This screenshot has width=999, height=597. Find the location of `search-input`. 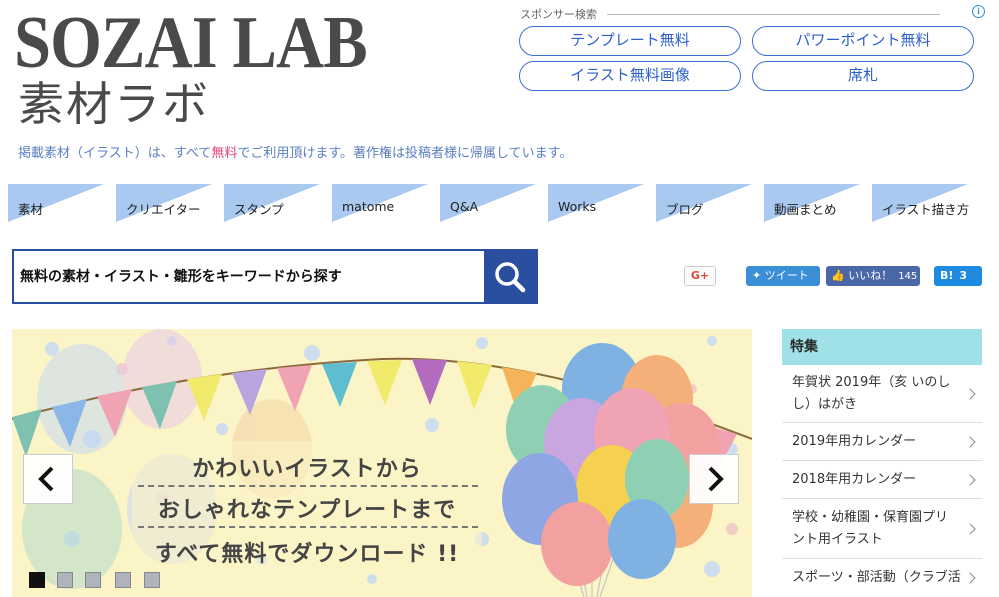

search-input is located at coordinates (249, 276).